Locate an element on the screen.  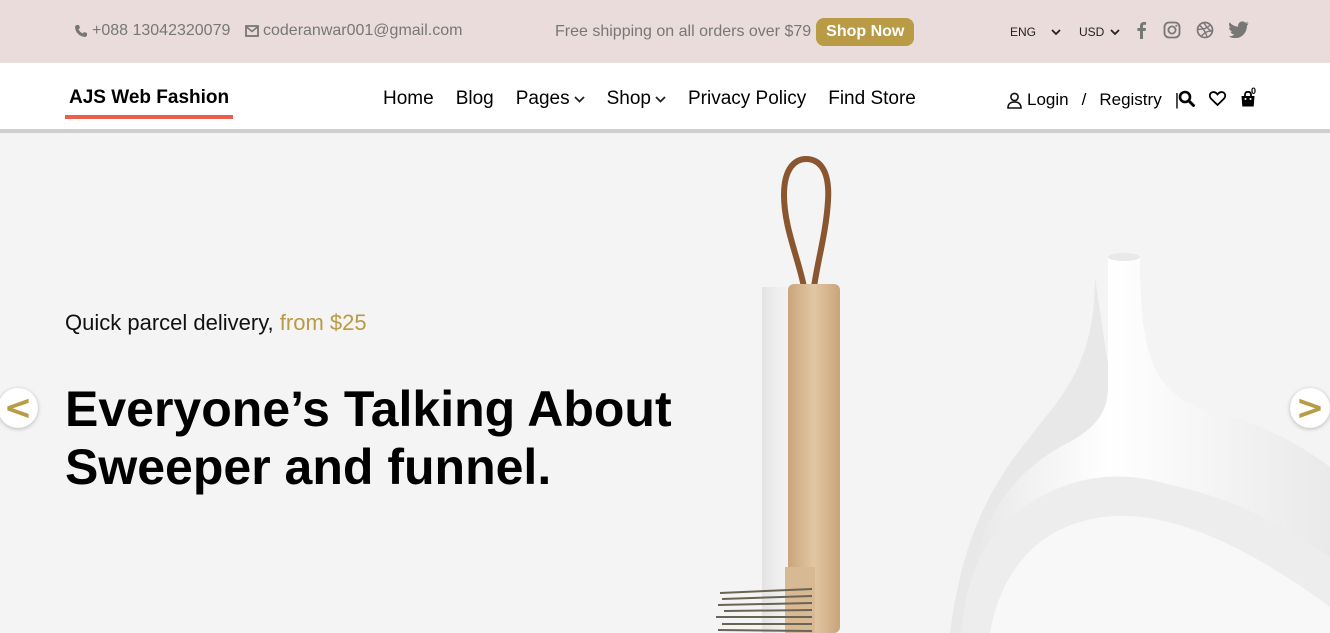
slider-next-button: > is located at coordinates (1310, 408).